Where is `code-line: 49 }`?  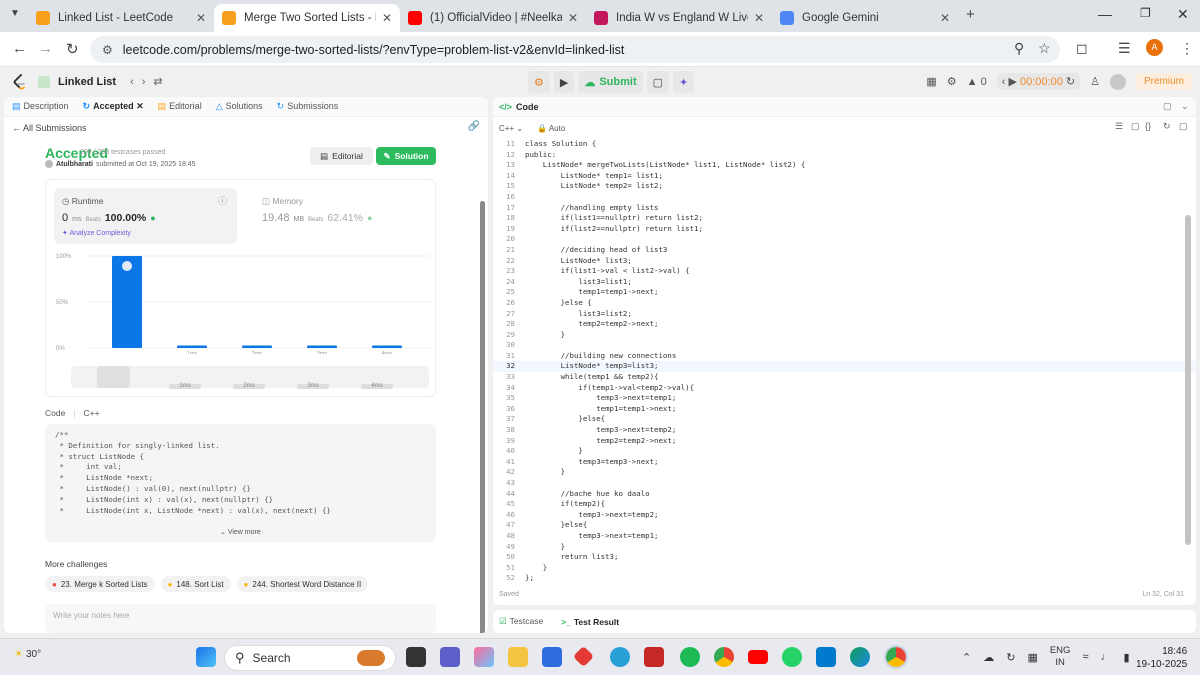 code-line: 49 } is located at coordinates (844, 547).